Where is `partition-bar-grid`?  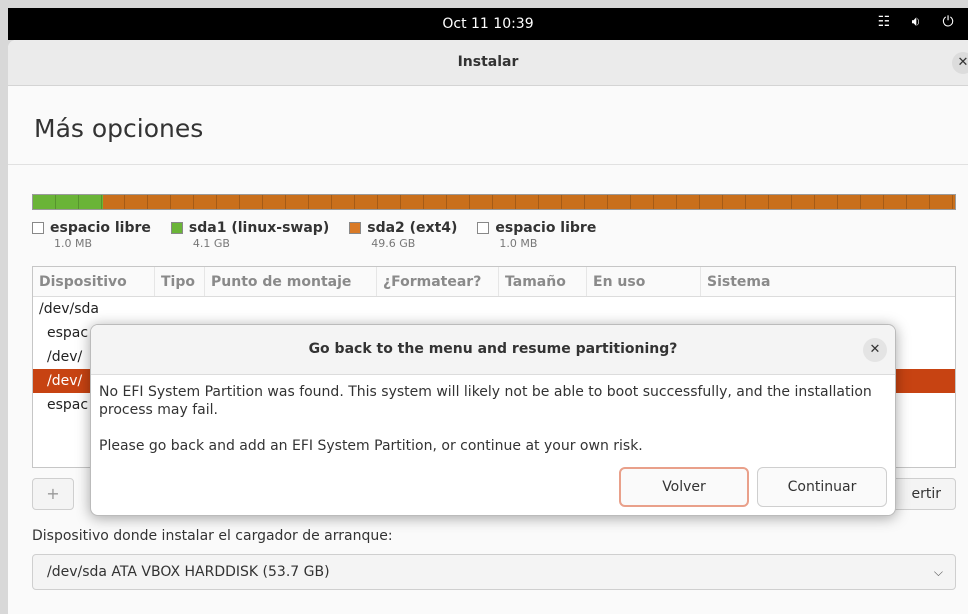
partition-bar-grid is located at coordinates (494, 202).